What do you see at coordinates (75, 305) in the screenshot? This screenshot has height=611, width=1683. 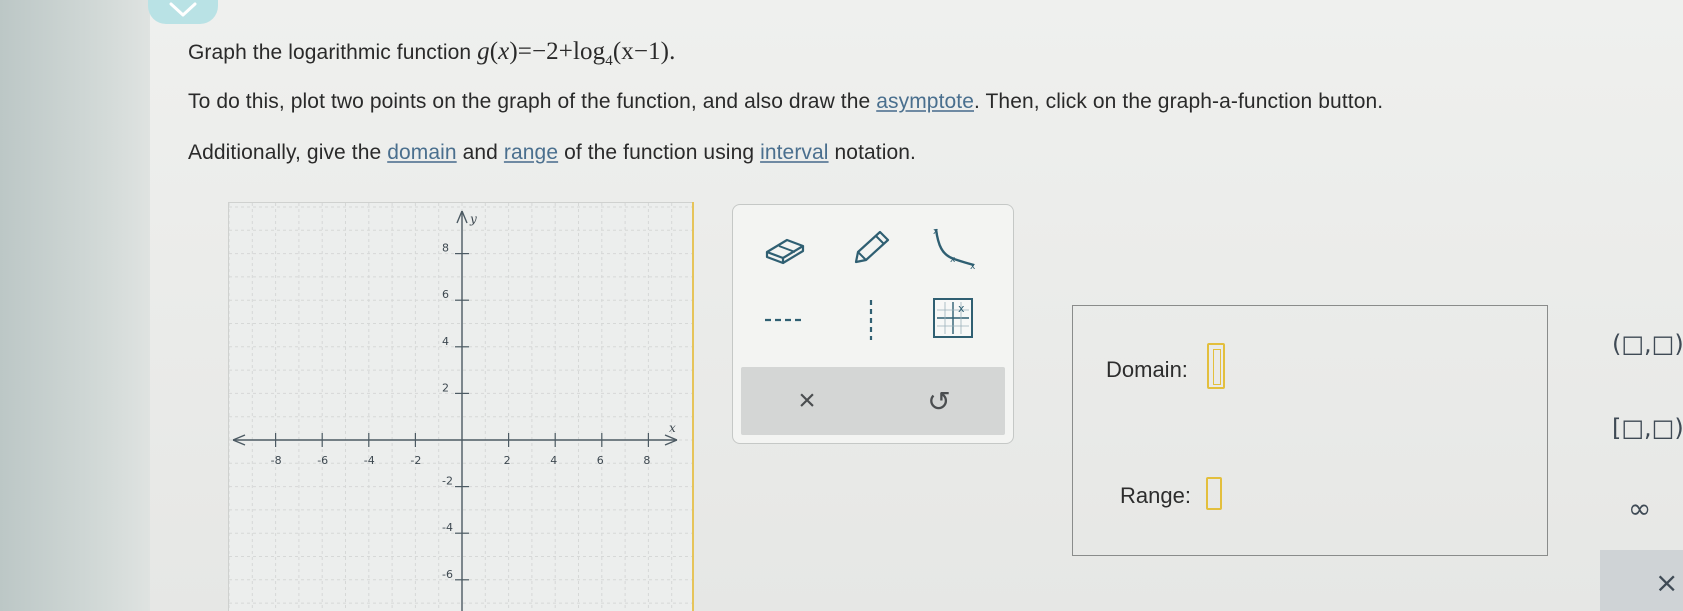 I see `left-sidebar-strip` at bounding box center [75, 305].